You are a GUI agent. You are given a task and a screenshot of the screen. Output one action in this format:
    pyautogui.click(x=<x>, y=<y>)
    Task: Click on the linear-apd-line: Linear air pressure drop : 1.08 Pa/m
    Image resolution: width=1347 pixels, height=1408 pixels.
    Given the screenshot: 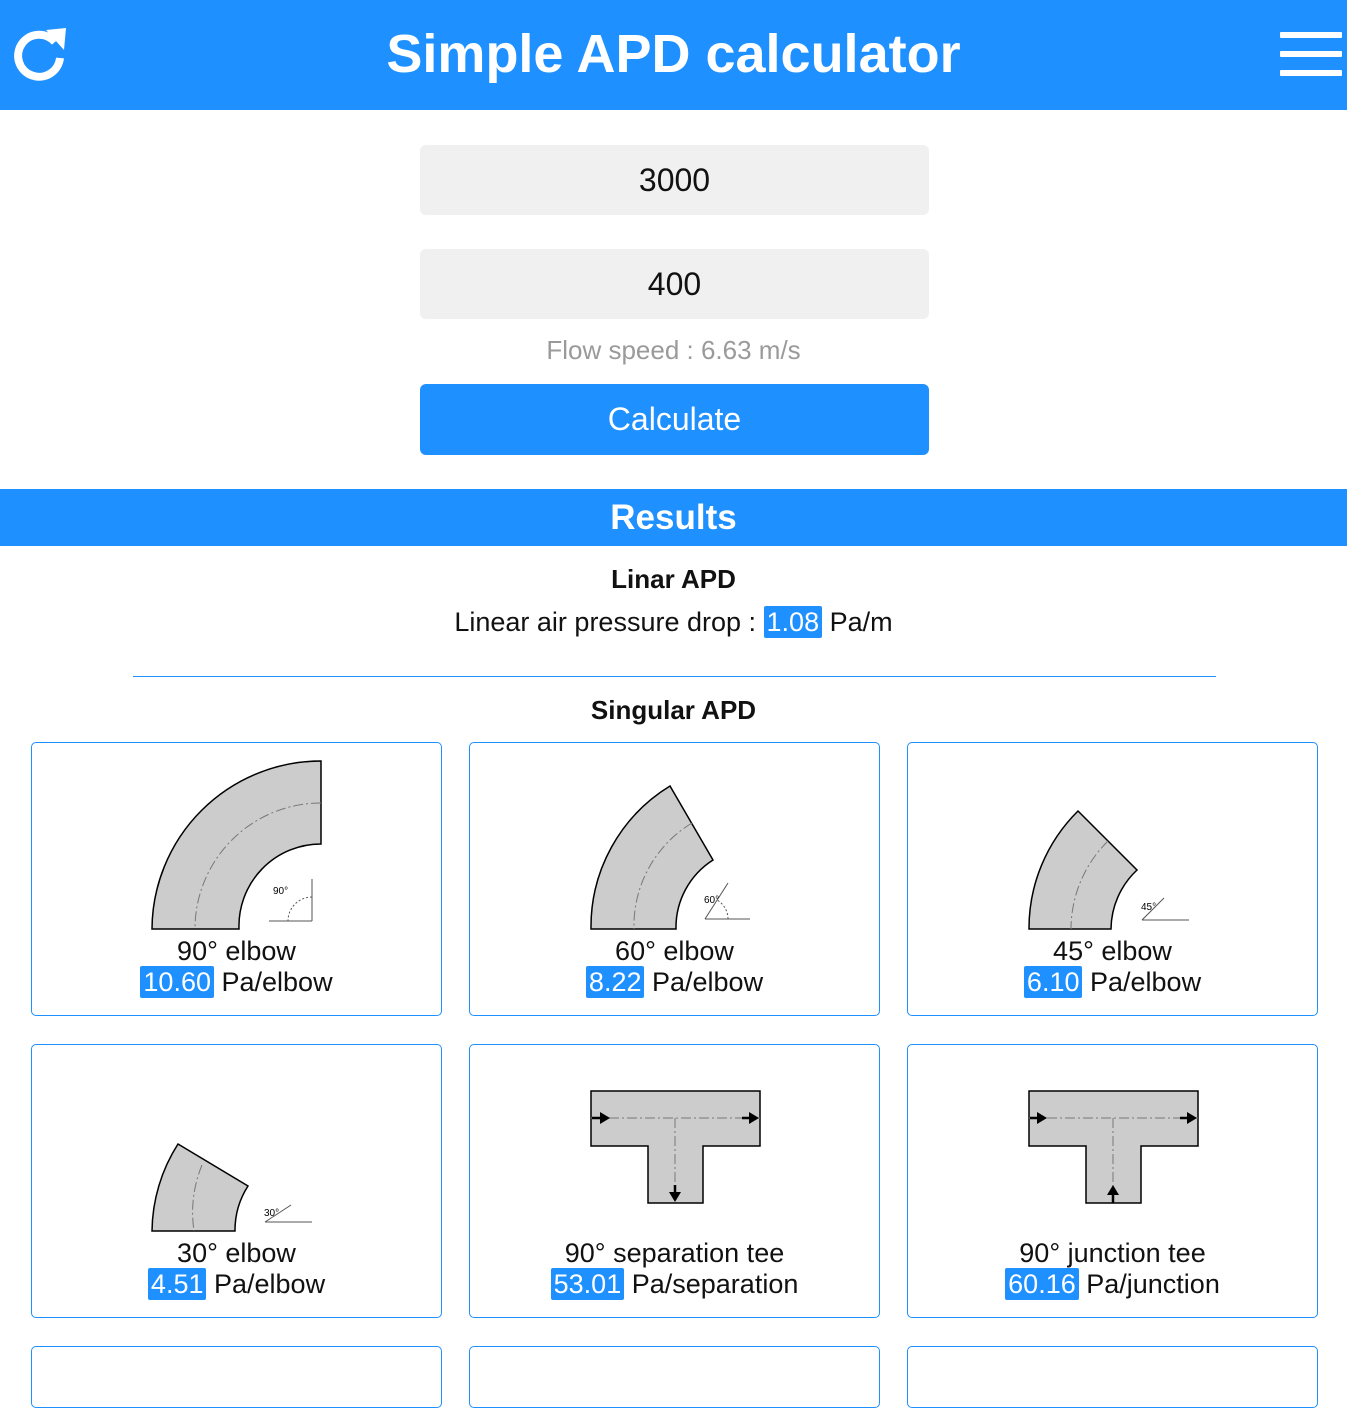 What is the action you would take?
    pyautogui.click(x=673, y=622)
    